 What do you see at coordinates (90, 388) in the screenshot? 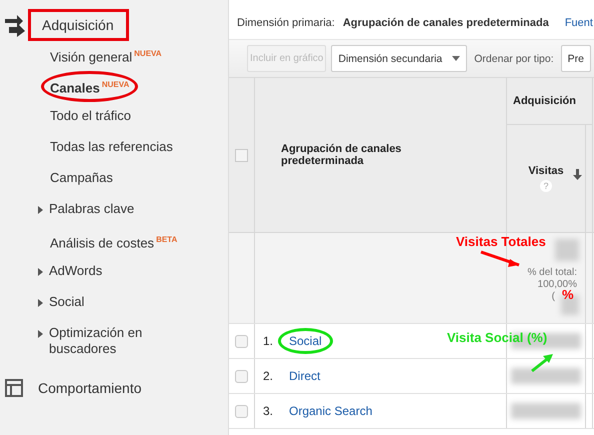
I see `section-title: Comportamiento` at bounding box center [90, 388].